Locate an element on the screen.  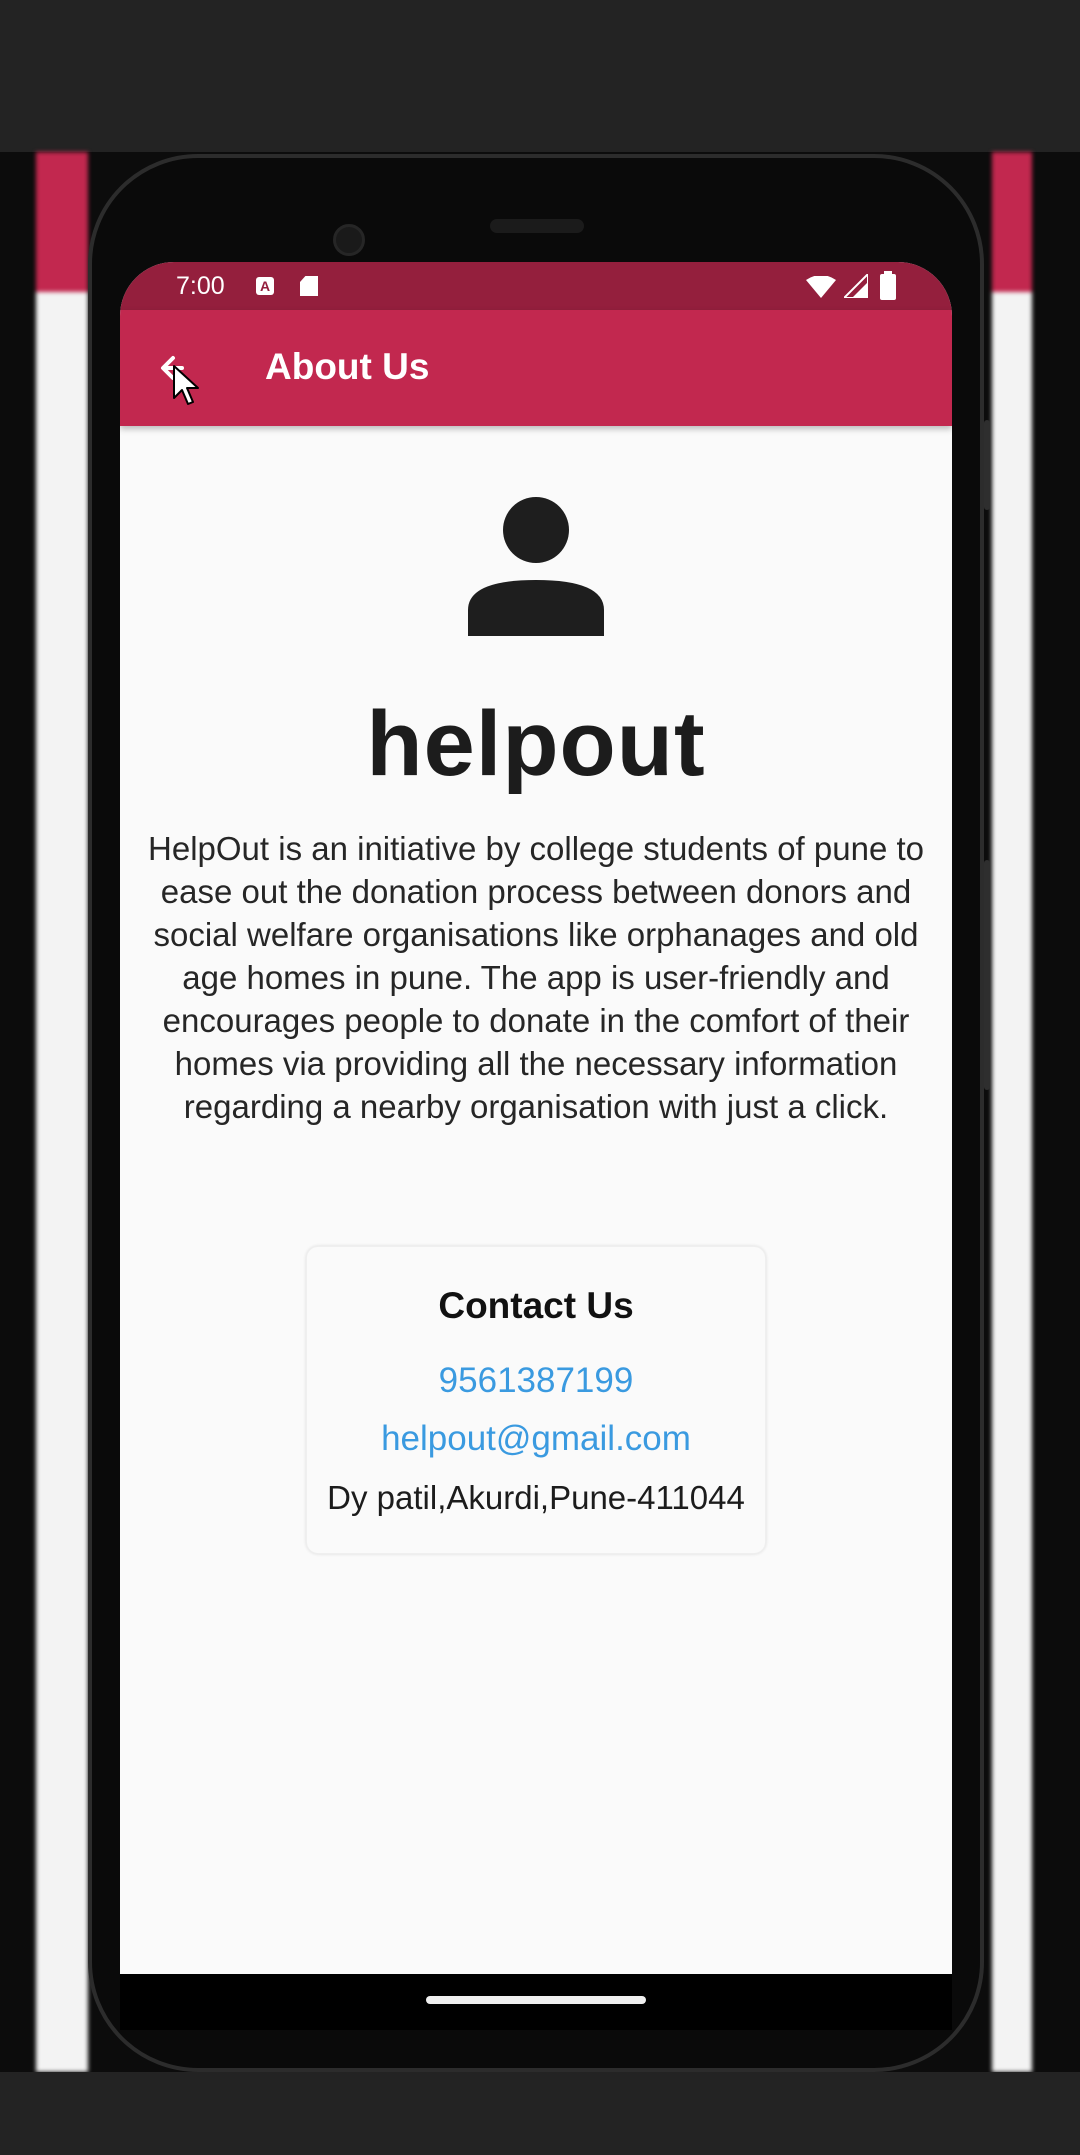
brand-name: helpout is located at coordinates (536, 744).